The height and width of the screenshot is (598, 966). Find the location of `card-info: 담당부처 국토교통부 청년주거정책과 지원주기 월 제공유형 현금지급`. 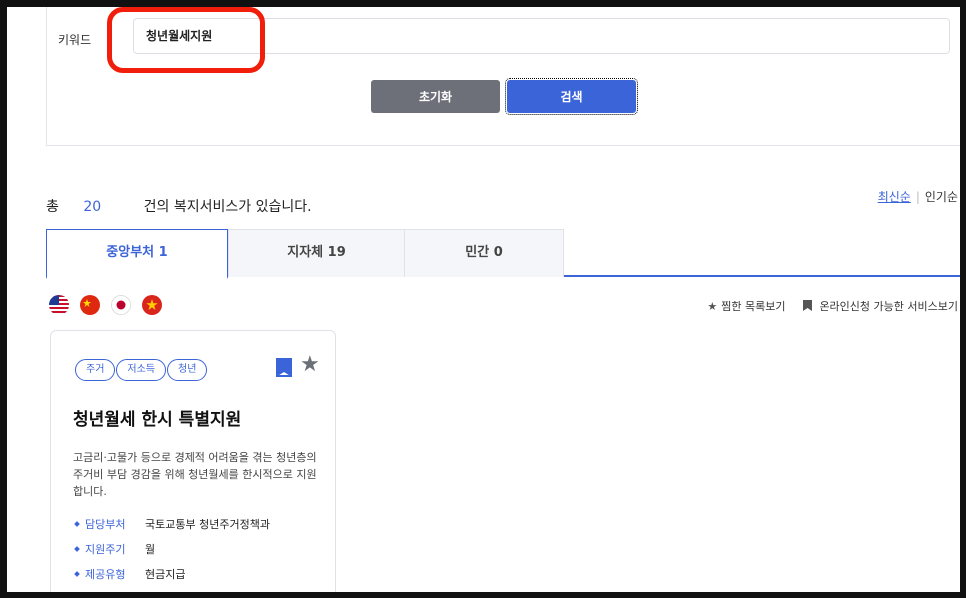

card-info: 담당부처 국토교통부 청년주거정책과 지원주기 월 제공유형 현금지급 is located at coordinates (203, 549).